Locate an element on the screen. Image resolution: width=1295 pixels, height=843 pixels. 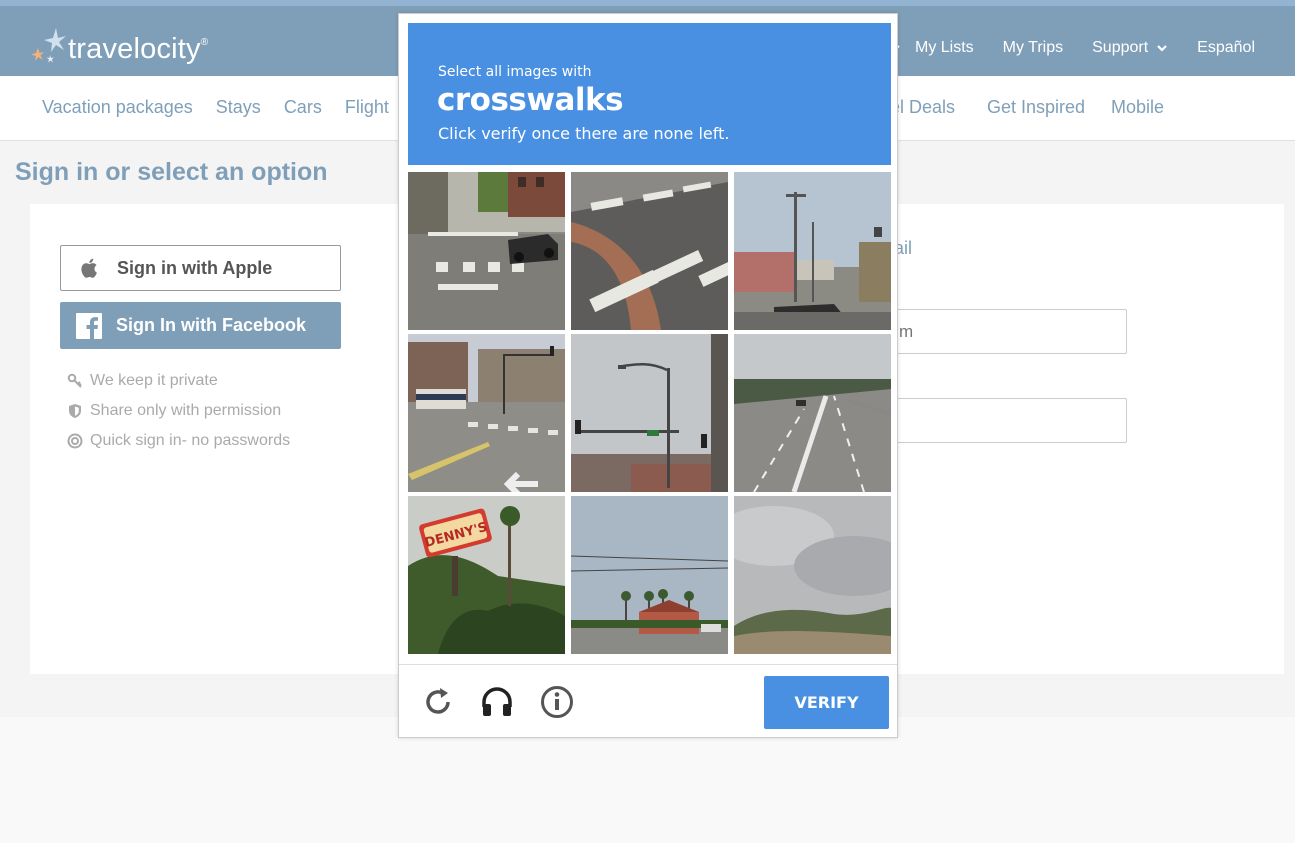
audio-headphones-icon is located at coordinates (497, 702).